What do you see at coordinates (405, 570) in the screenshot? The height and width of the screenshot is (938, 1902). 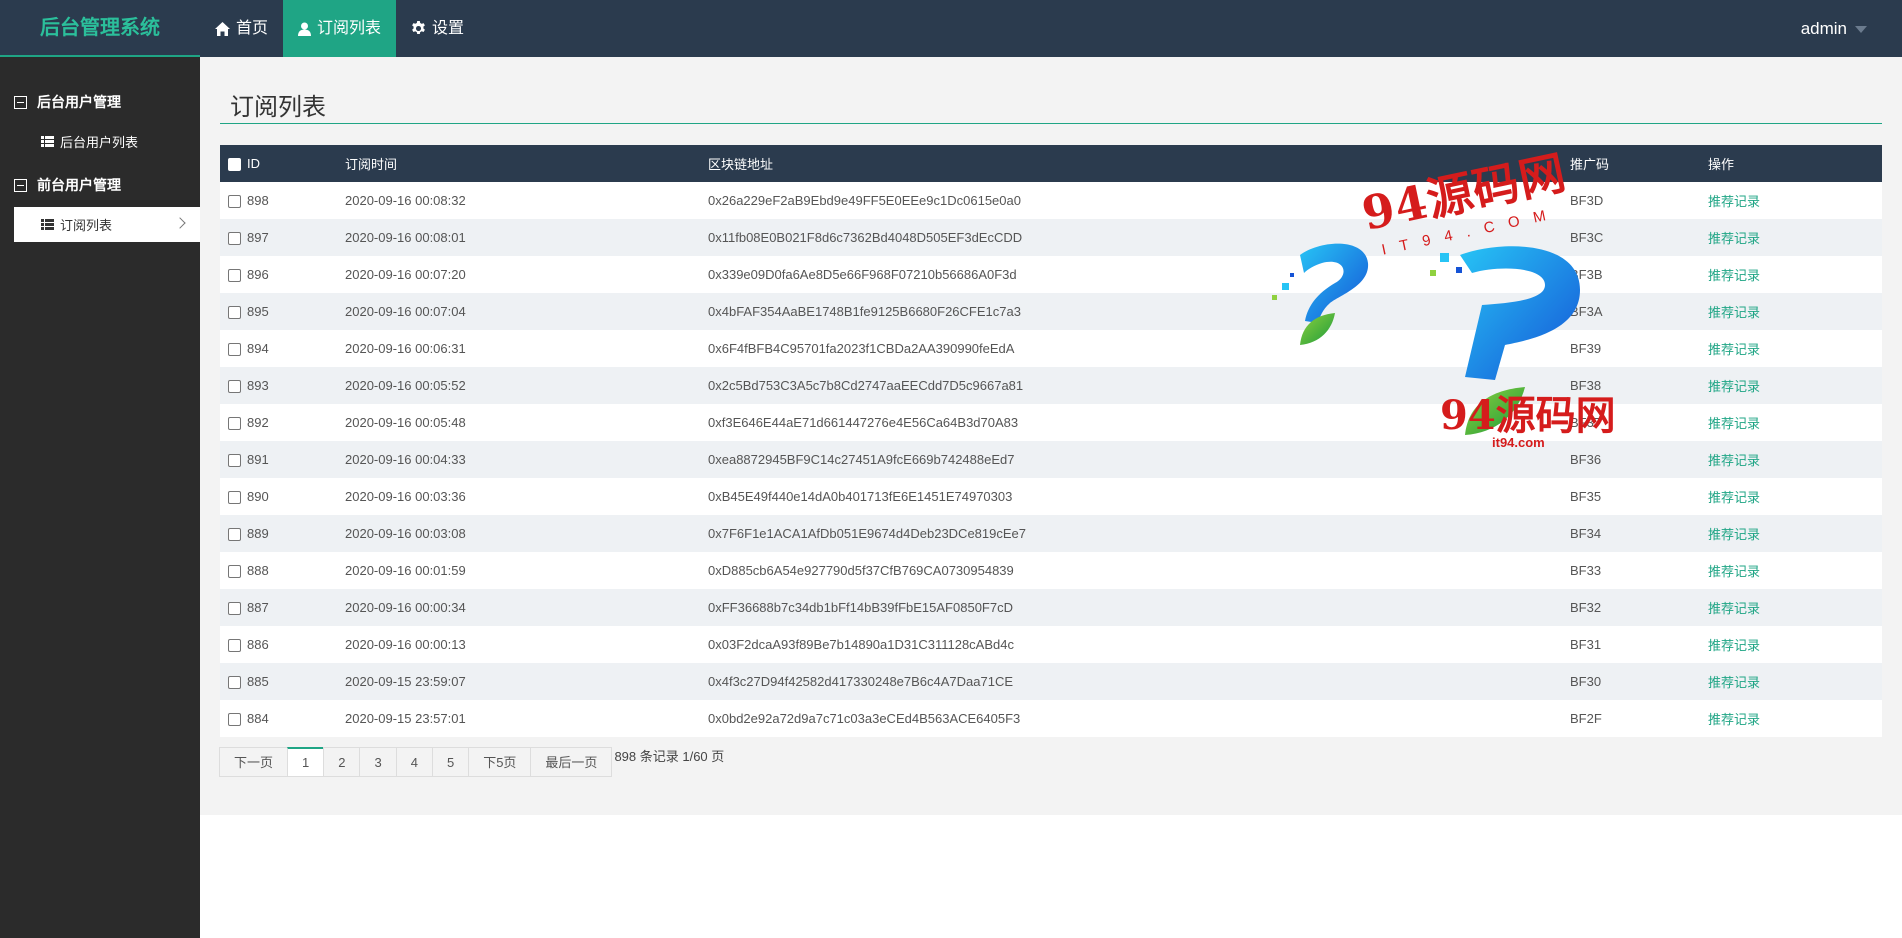 I see `cell-time: 2020-09-16 00:01:59` at bounding box center [405, 570].